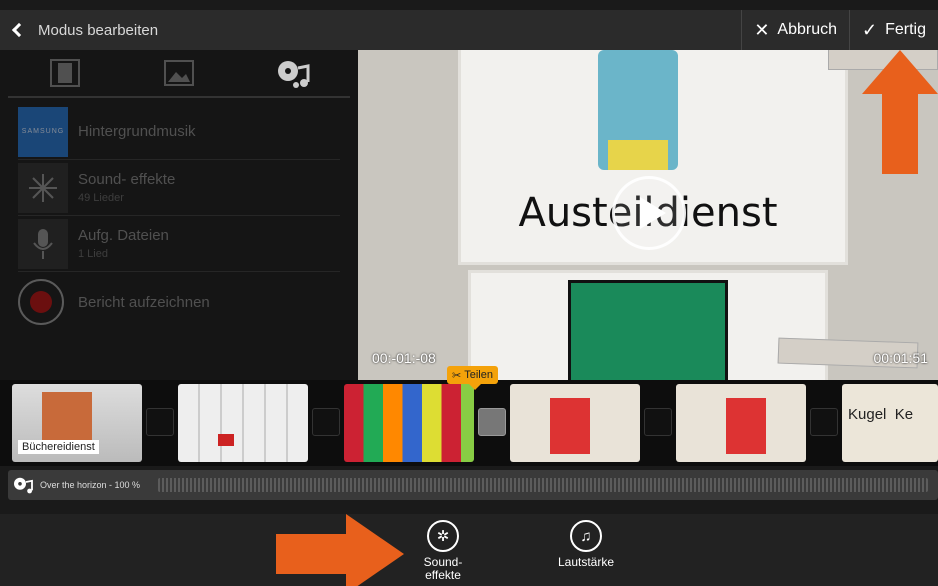 The height and width of the screenshot is (586, 938). I want to click on time-end: 00:01:51, so click(901, 358).